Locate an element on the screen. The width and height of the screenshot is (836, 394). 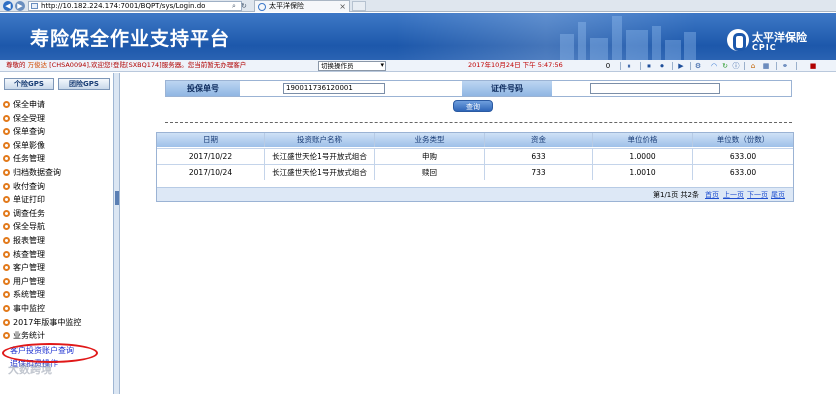
close-tab-icon: × is located at coordinates (342, 6).